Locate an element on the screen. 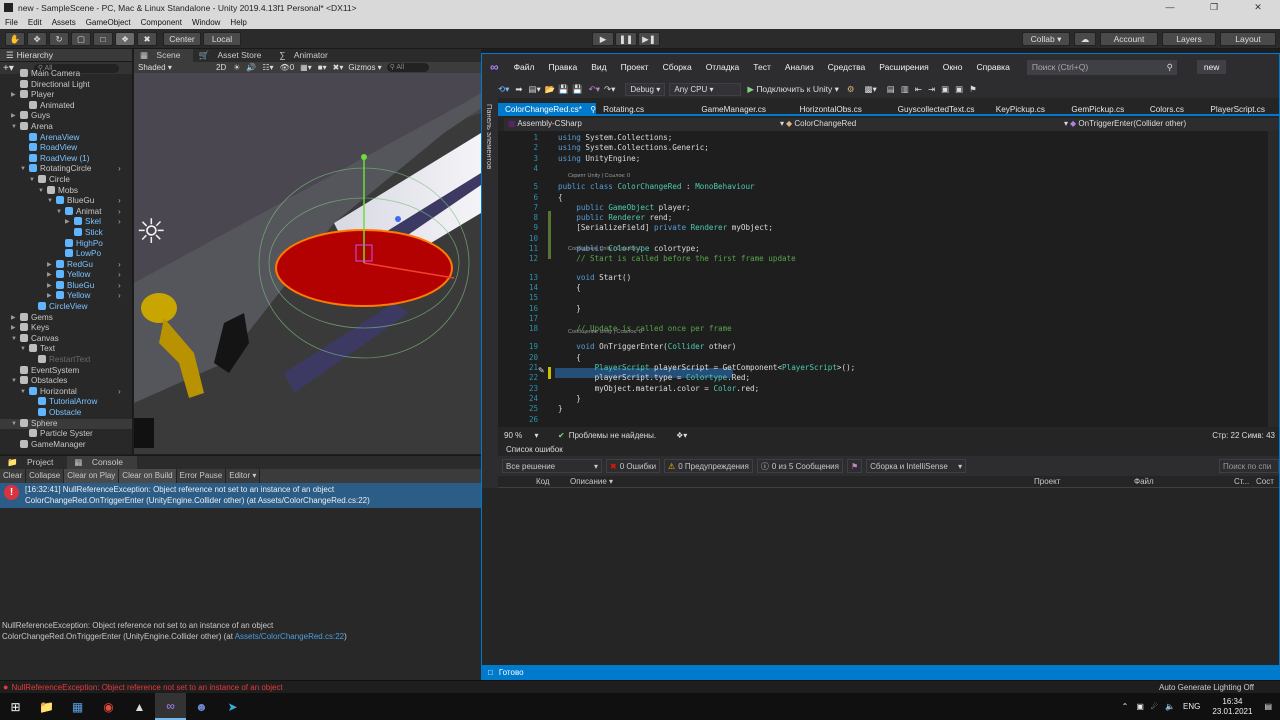 This screenshot has height=720, width=1280. pivot-center-button: Center is located at coordinates (182, 39).